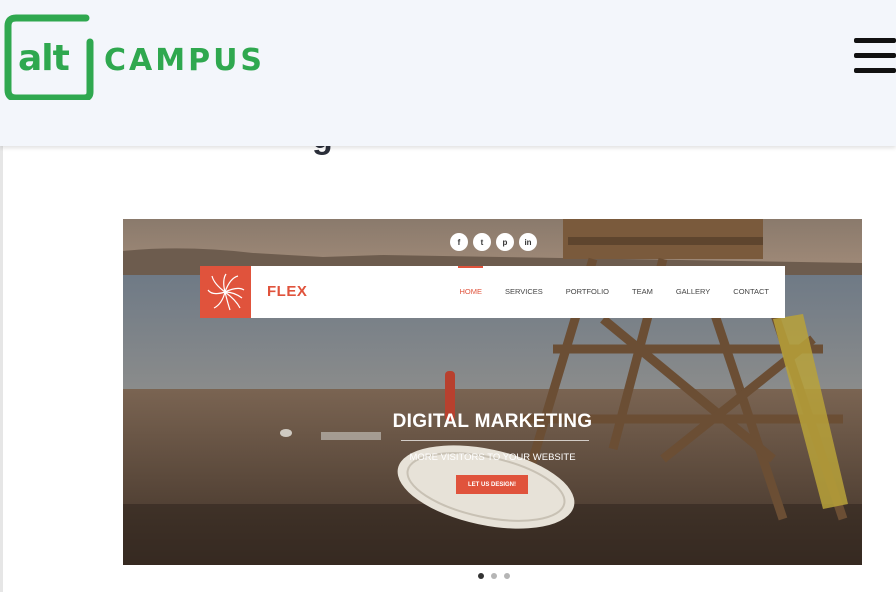 The image size is (896, 592). I want to click on template-nav-contact: CONTACT, so click(751, 291).